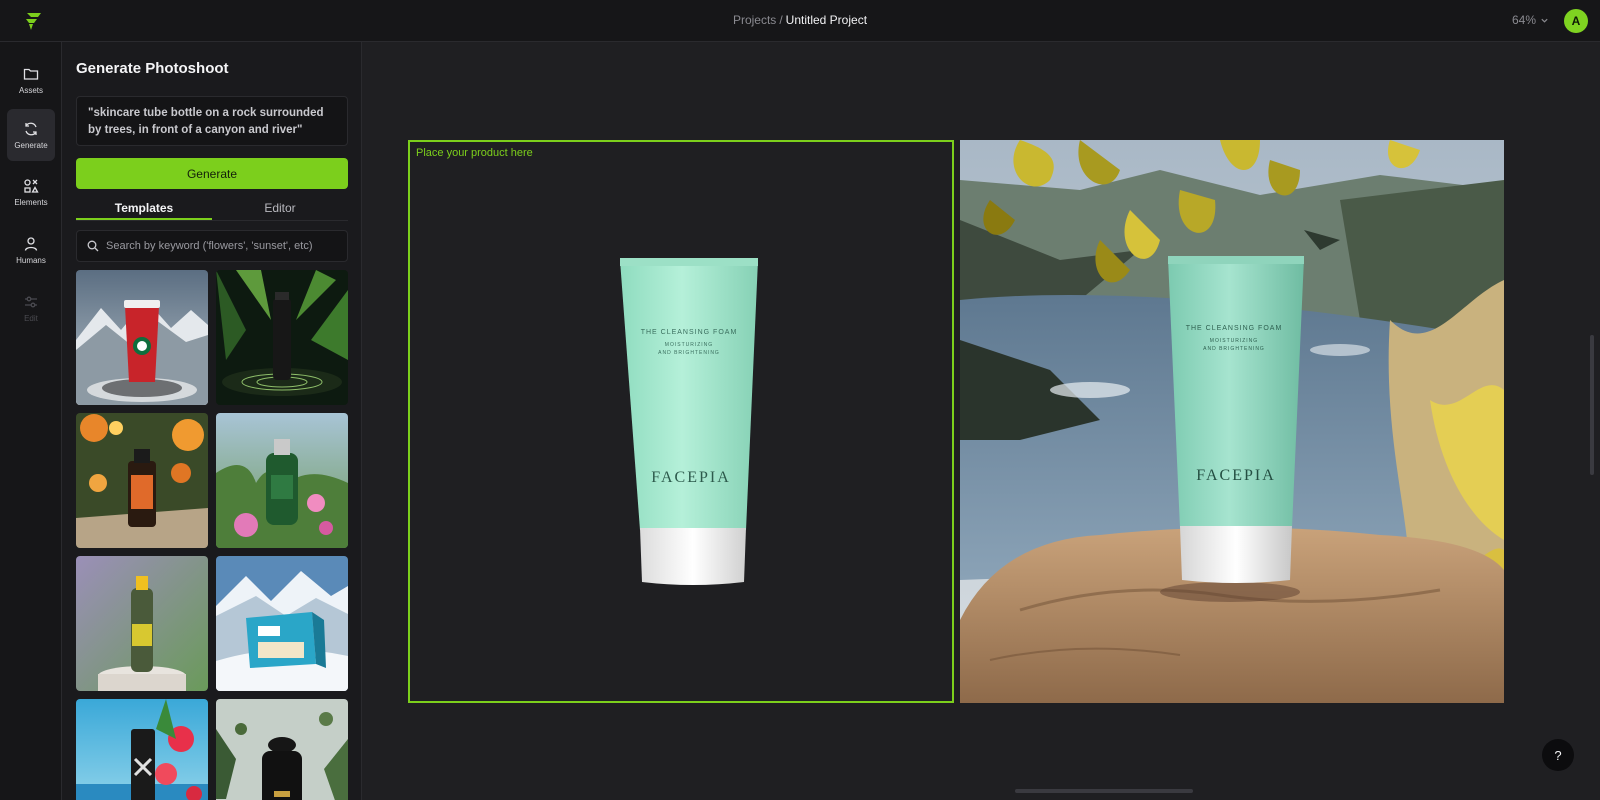  Describe the element at coordinates (689, 345) in the screenshot. I see `product-sub-label-1: MOISTURIZING` at that location.